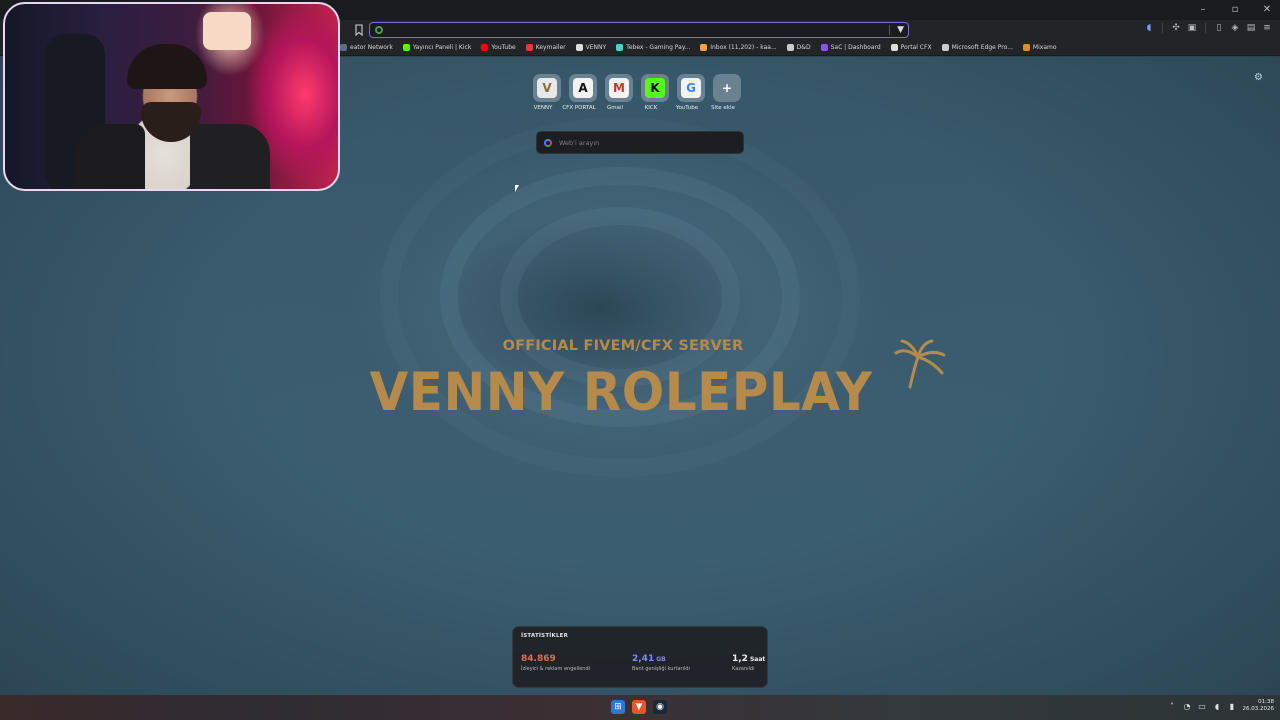 Image resolution: width=1280 pixels, height=720 pixels. What do you see at coordinates (1172, 706) in the screenshot?
I see `chevron-up-icon: ˄` at bounding box center [1172, 706].